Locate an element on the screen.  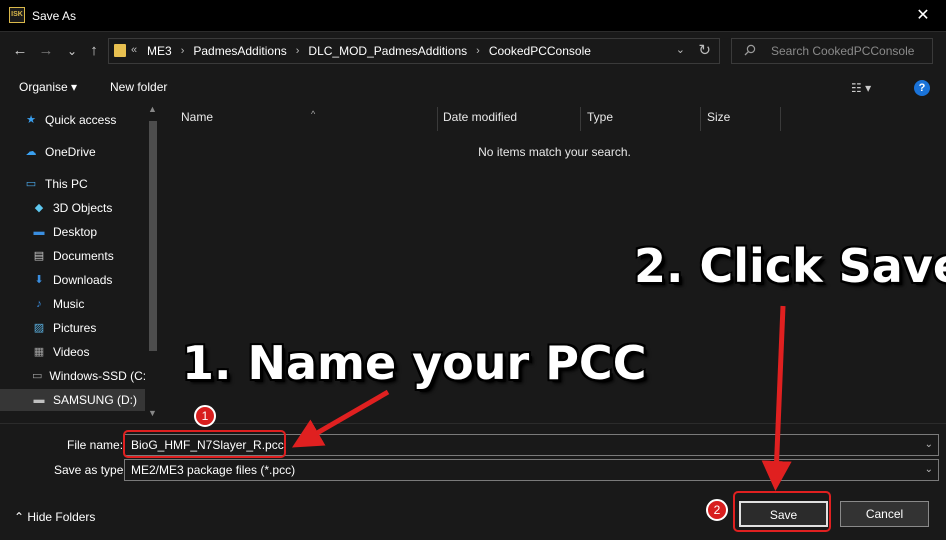
sidebar-item: ▬ Desktop is located at coordinates (88, 232).